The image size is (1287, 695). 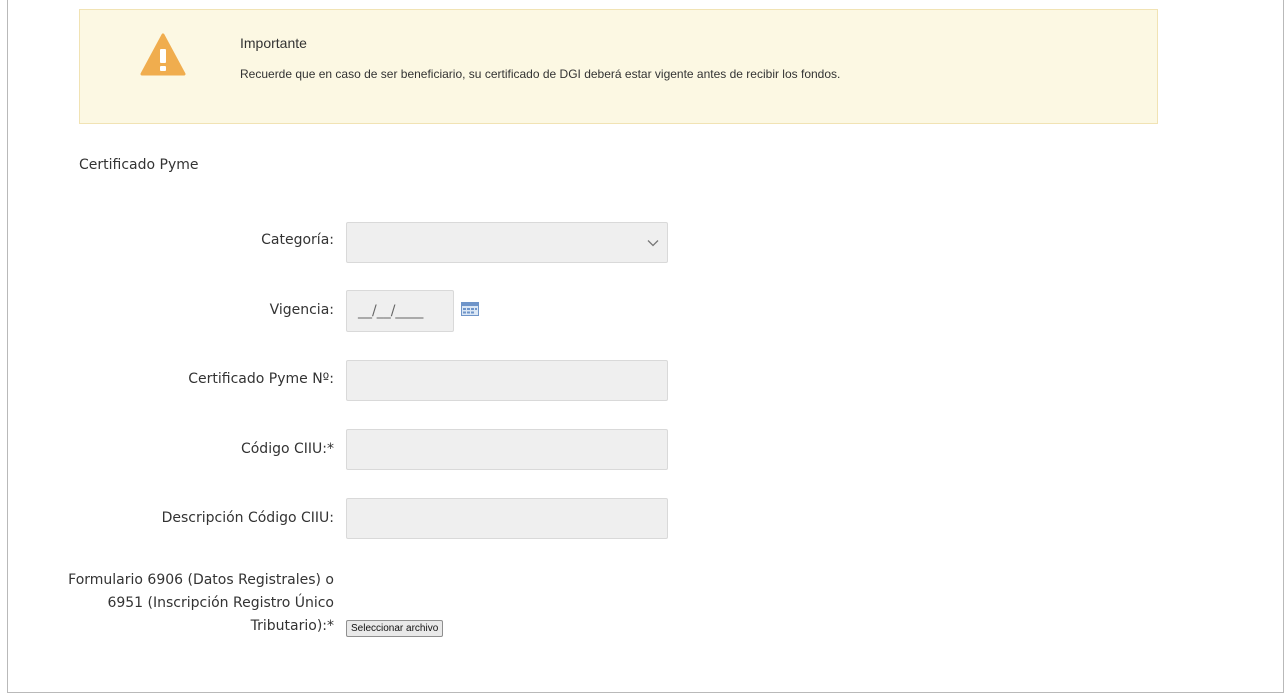 What do you see at coordinates (301, 310) in the screenshot?
I see `vigencia-label: Vigencia:` at bounding box center [301, 310].